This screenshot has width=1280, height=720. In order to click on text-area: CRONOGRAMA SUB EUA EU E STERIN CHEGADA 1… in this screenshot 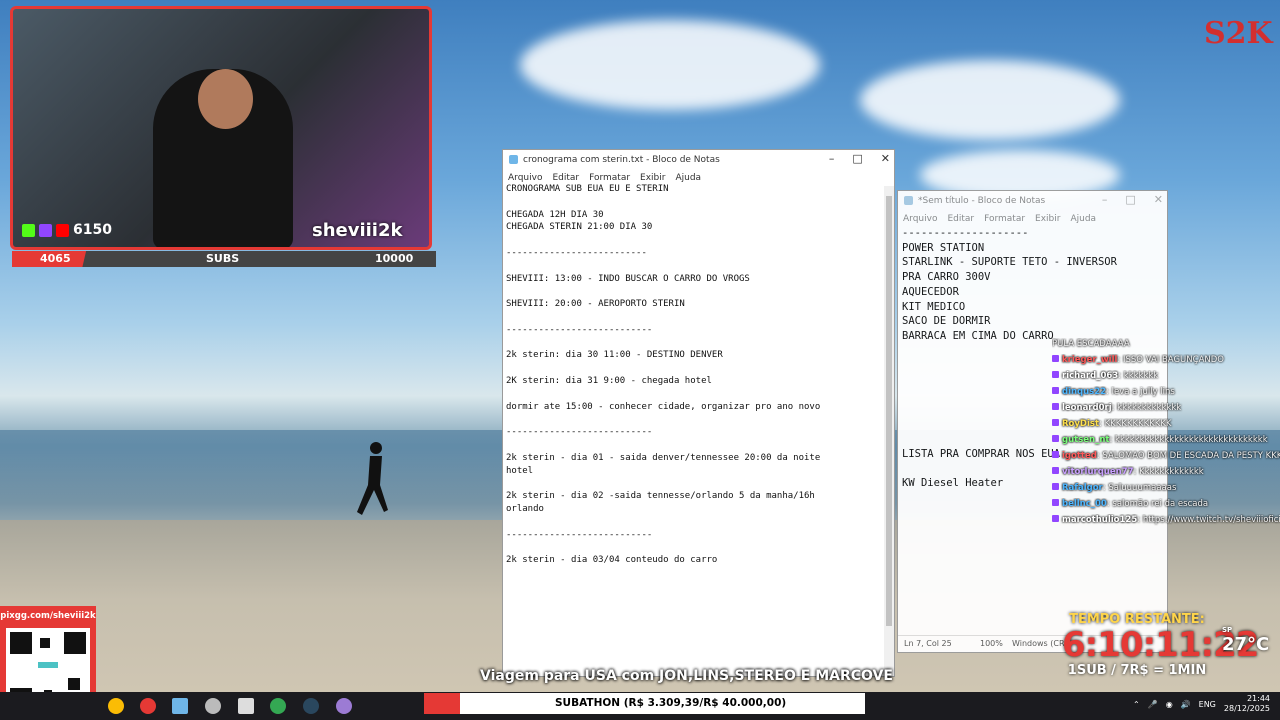, I will do `click(663, 375)`.